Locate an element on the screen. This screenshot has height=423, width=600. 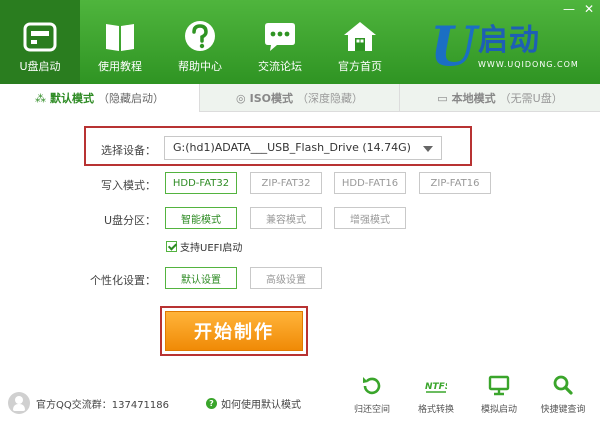
start-making-button: 开始制作 is located at coordinates (234, 331).